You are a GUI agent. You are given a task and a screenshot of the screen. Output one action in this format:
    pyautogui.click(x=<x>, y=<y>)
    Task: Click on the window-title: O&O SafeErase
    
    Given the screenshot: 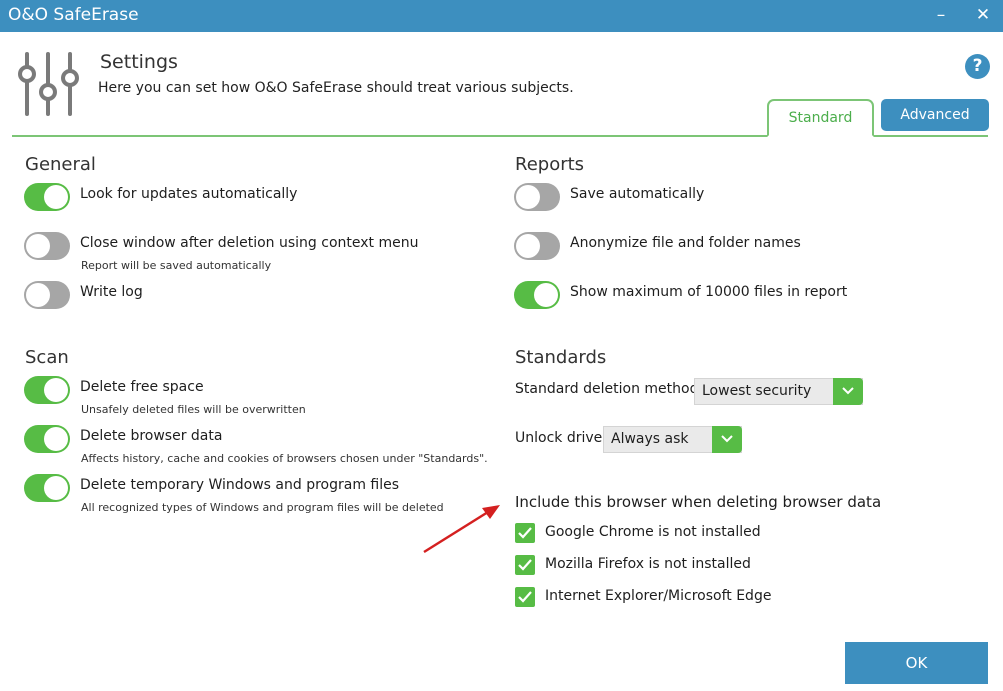 What is the action you would take?
    pyautogui.click(x=73, y=15)
    